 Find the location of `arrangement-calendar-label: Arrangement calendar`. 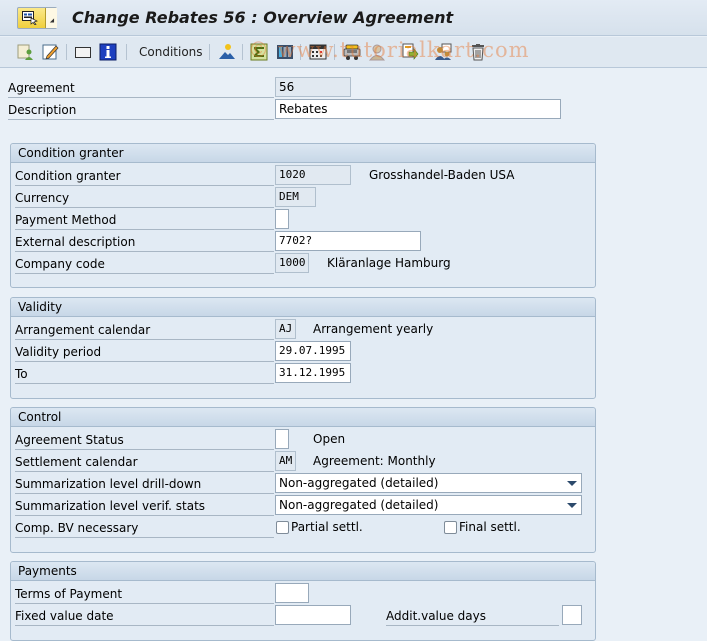

arrangement-calendar-label: Arrangement calendar is located at coordinates (144, 330).